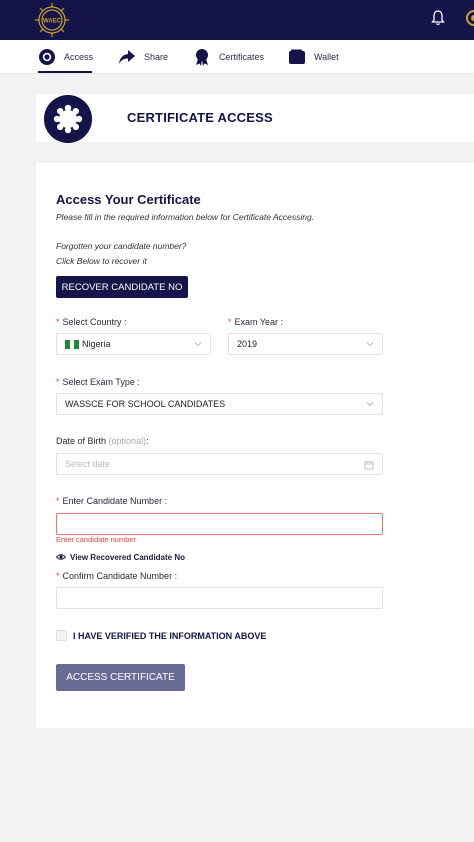 The width and height of the screenshot is (474, 842). I want to click on top-app-bar: WAEC, so click(237, 20).